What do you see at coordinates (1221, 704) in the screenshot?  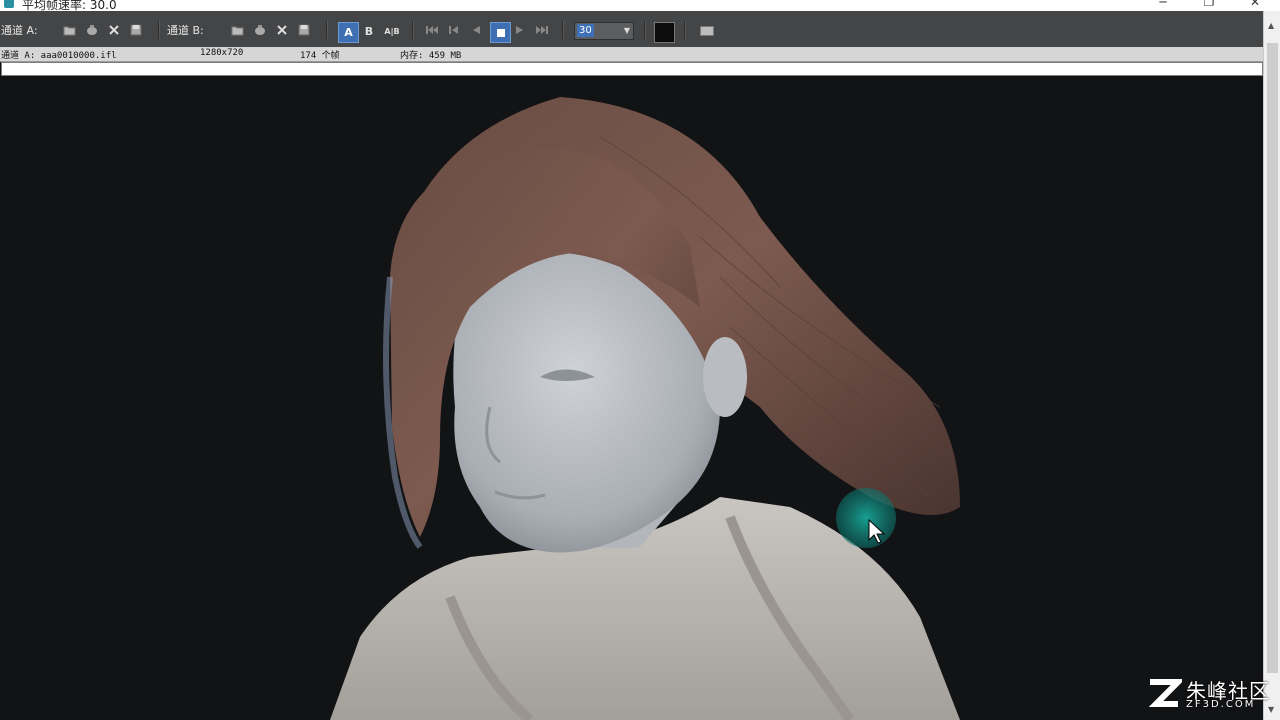 I see `watermark-url: ZF3D.COM` at bounding box center [1221, 704].